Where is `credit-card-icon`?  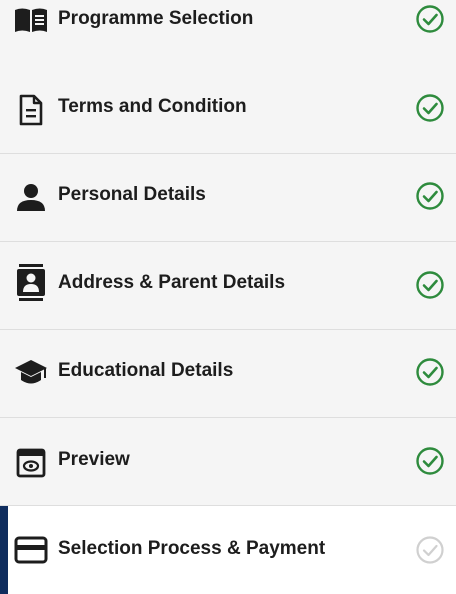
credit-card-icon is located at coordinates (31, 550).